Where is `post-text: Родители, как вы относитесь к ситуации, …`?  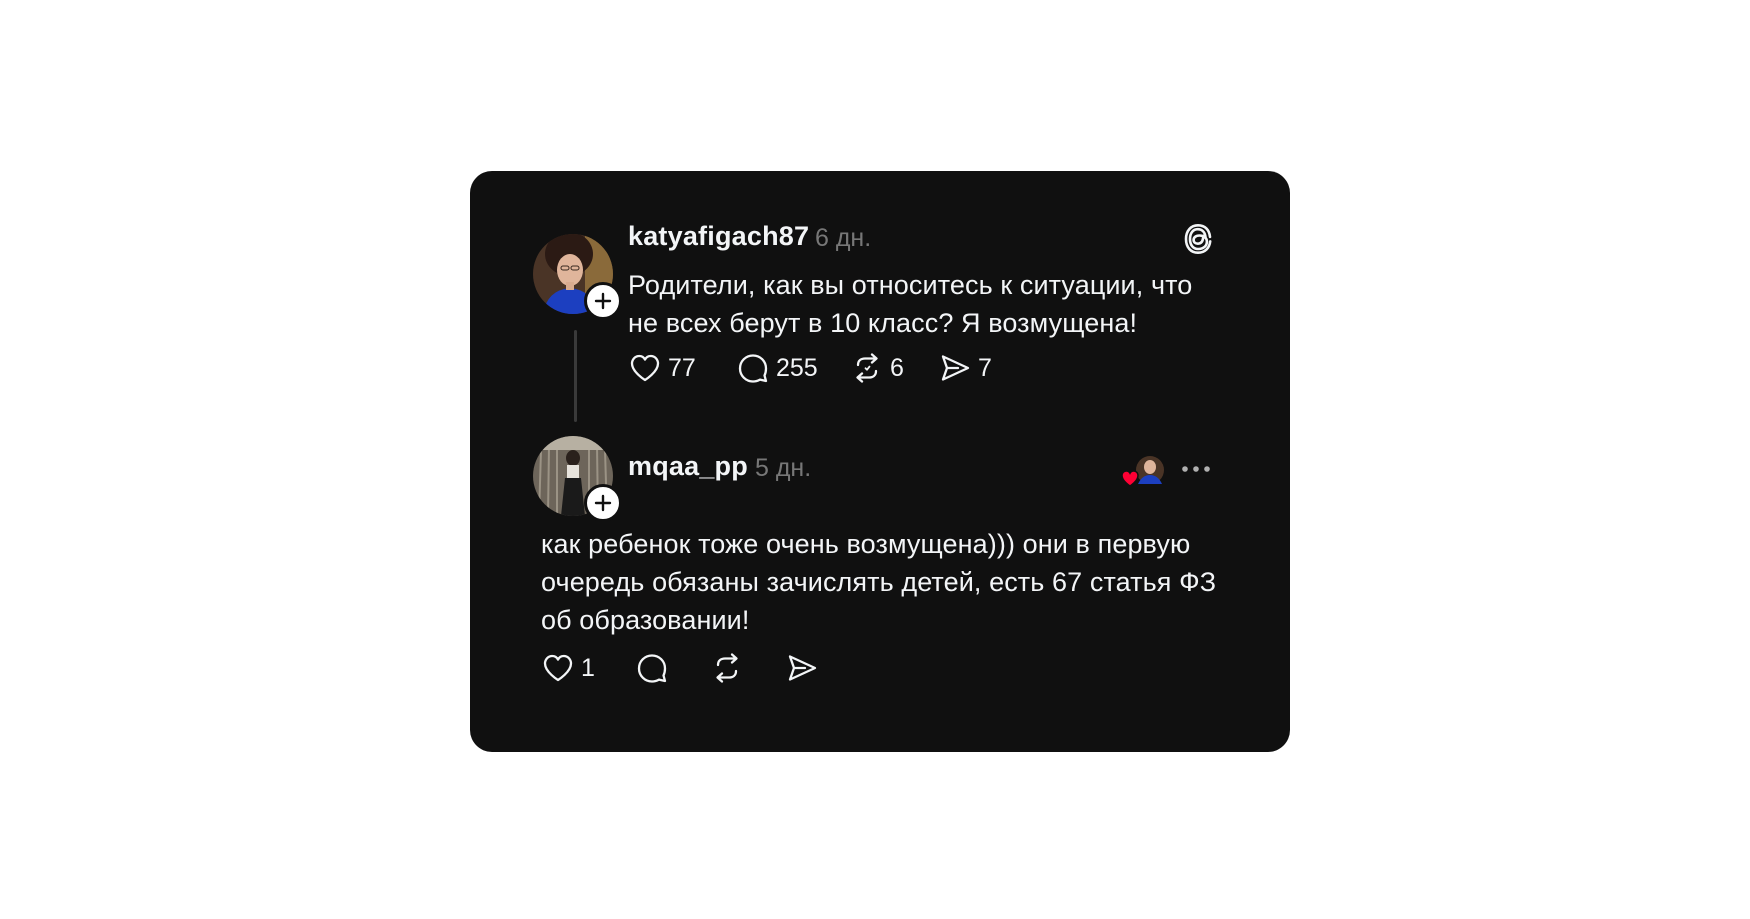
post-text: Родители, как вы относитесь к ситуации, … is located at coordinates (910, 304).